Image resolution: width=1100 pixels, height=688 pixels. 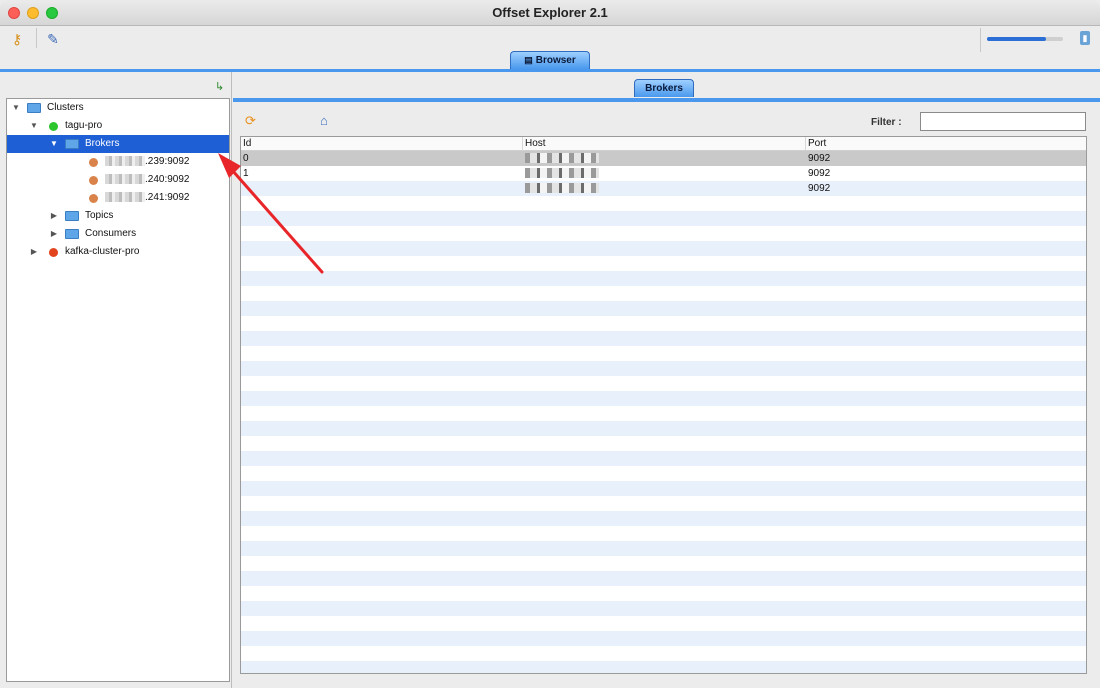 I want to click on cell-id: 0, so click(x=246, y=158).